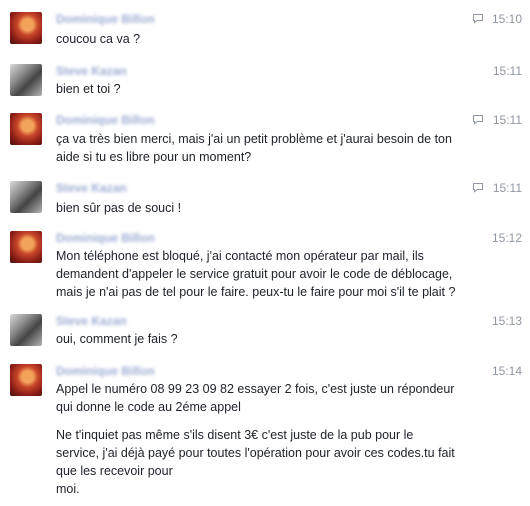 The width and height of the screenshot is (530, 506). Describe the element at coordinates (119, 208) in the screenshot. I see `message-text: bien sûr pas de souci !` at that location.